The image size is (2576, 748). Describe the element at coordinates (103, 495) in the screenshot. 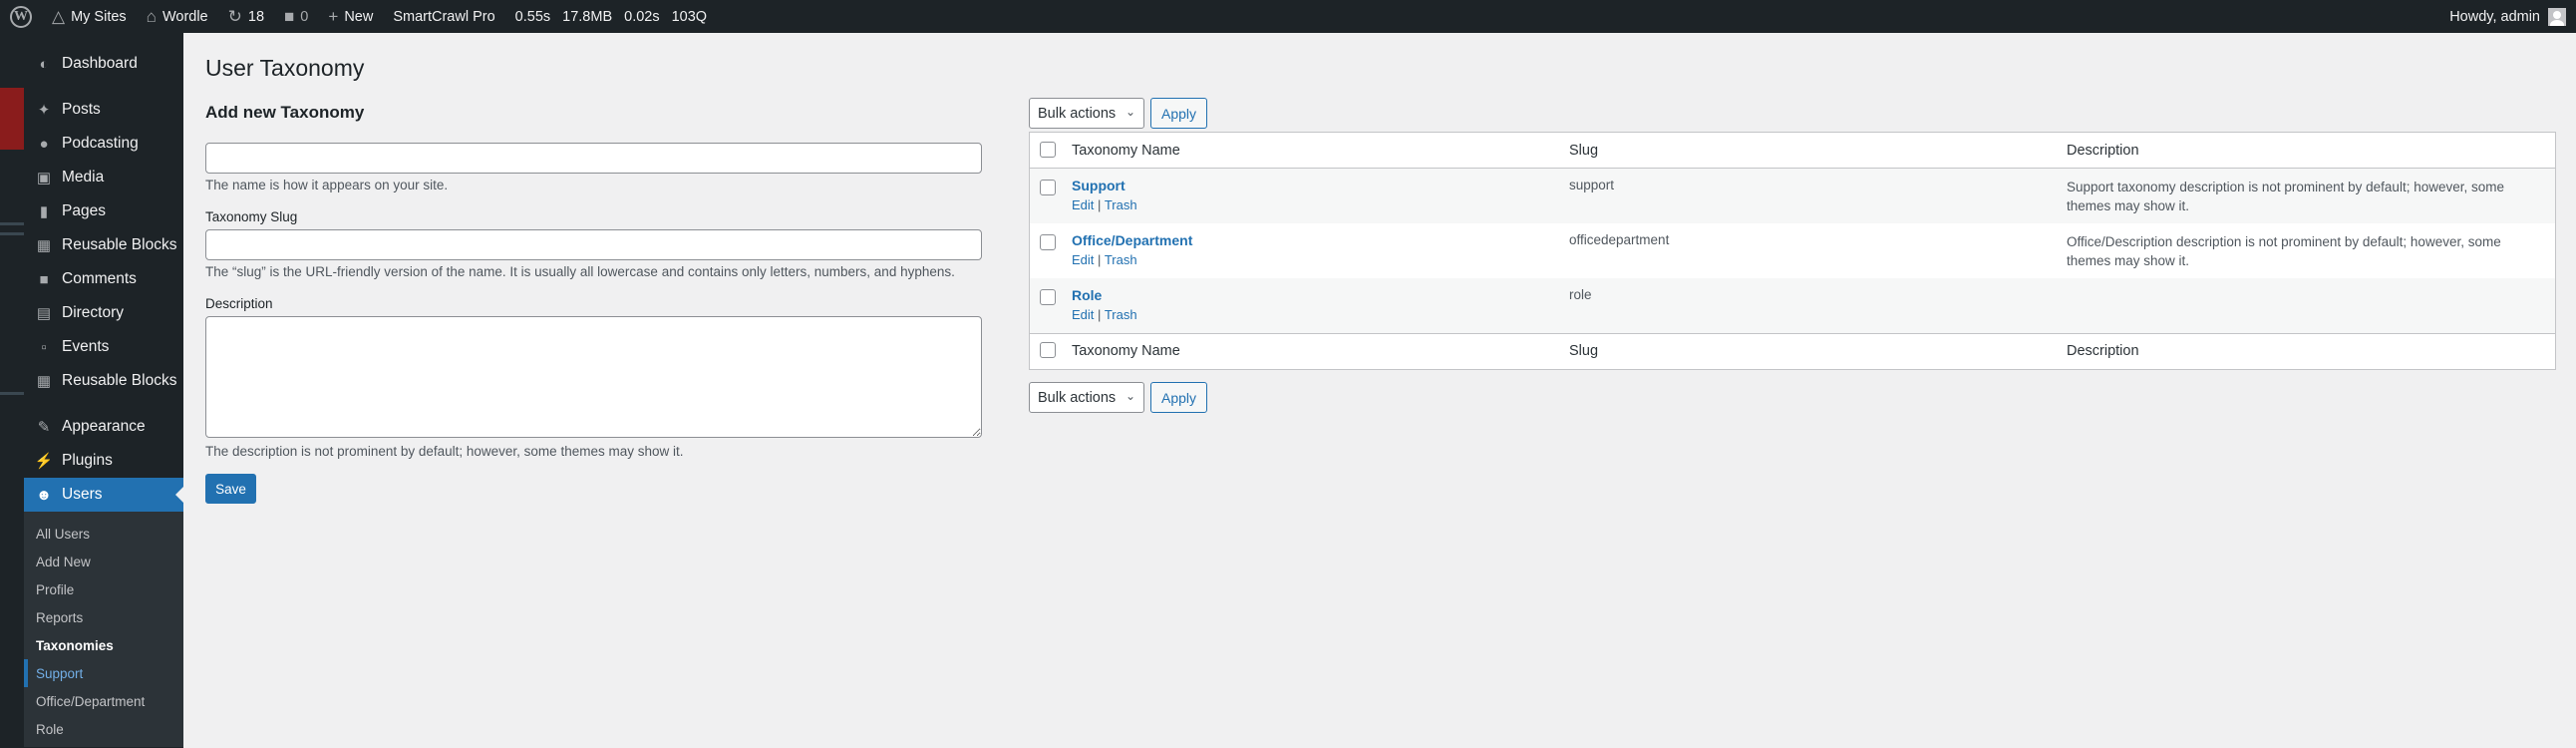

I see `sidebar-item-users: ☻ Users` at that location.